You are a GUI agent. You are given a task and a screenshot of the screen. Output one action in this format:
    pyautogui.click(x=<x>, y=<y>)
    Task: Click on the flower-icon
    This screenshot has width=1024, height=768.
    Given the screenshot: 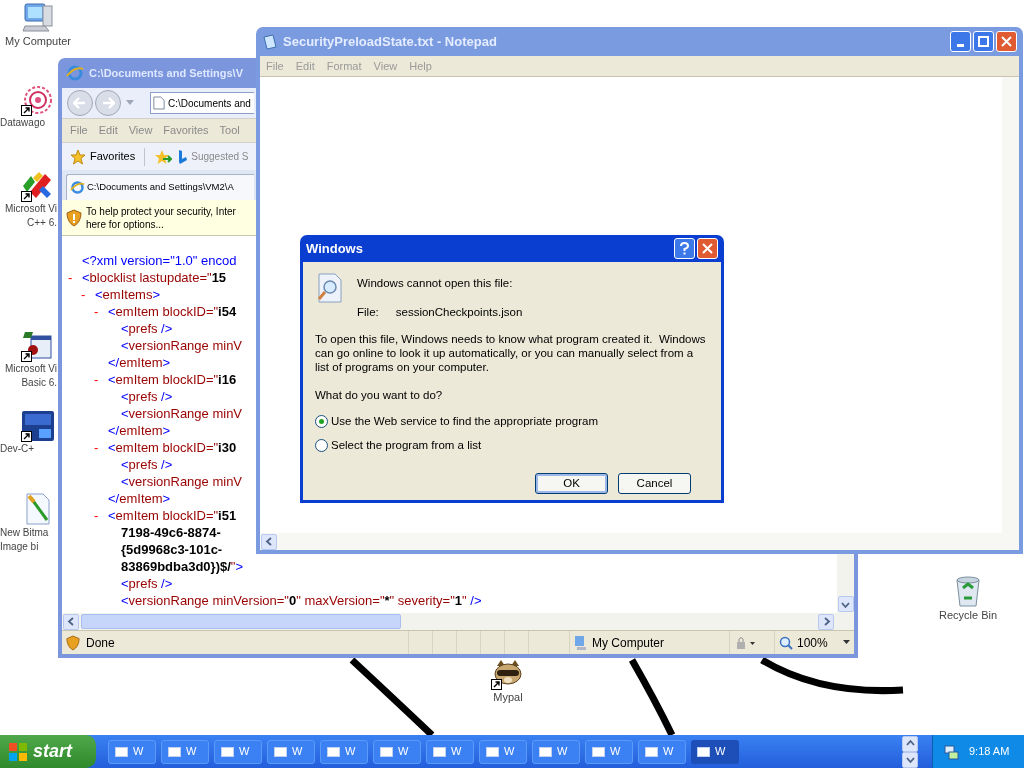 What is the action you would take?
    pyautogui.click(x=38, y=100)
    